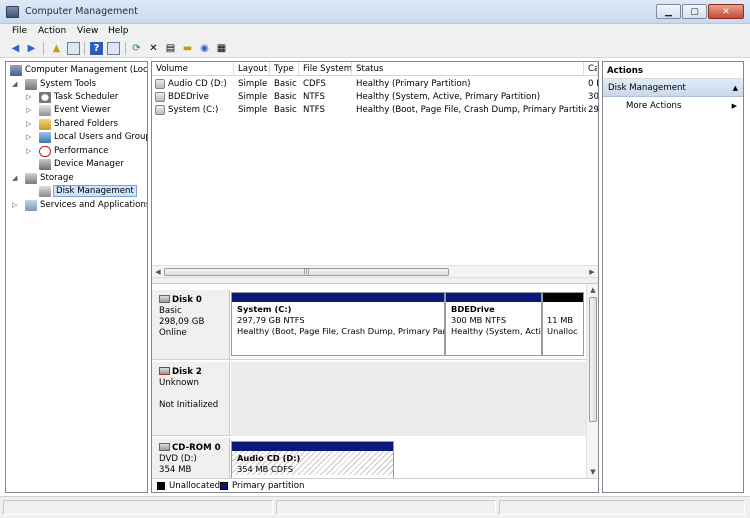 This screenshot has height=518, width=750. What do you see at coordinates (191, 458) in the screenshot?
I see `cdrom-0-label: CD-ROM 0 DVD (D:) 354 MB` at bounding box center [191, 458].